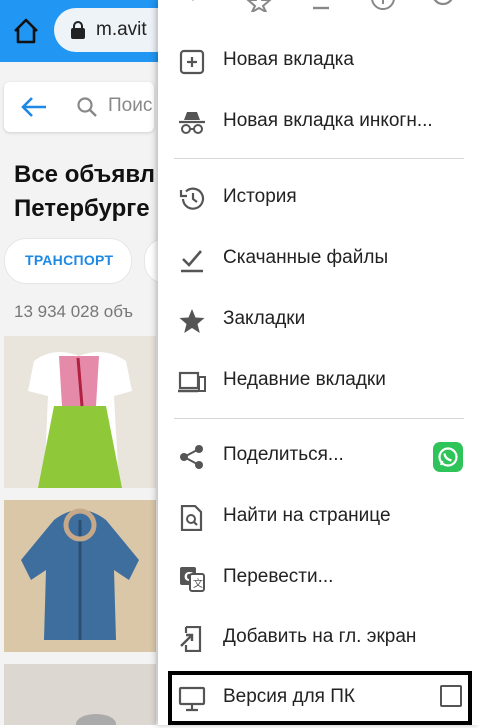  What do you see at coordinates (288, 59) in the screenshot?
I see `menu-item-label: Новая вкладка` at bounding box center [288, 59].